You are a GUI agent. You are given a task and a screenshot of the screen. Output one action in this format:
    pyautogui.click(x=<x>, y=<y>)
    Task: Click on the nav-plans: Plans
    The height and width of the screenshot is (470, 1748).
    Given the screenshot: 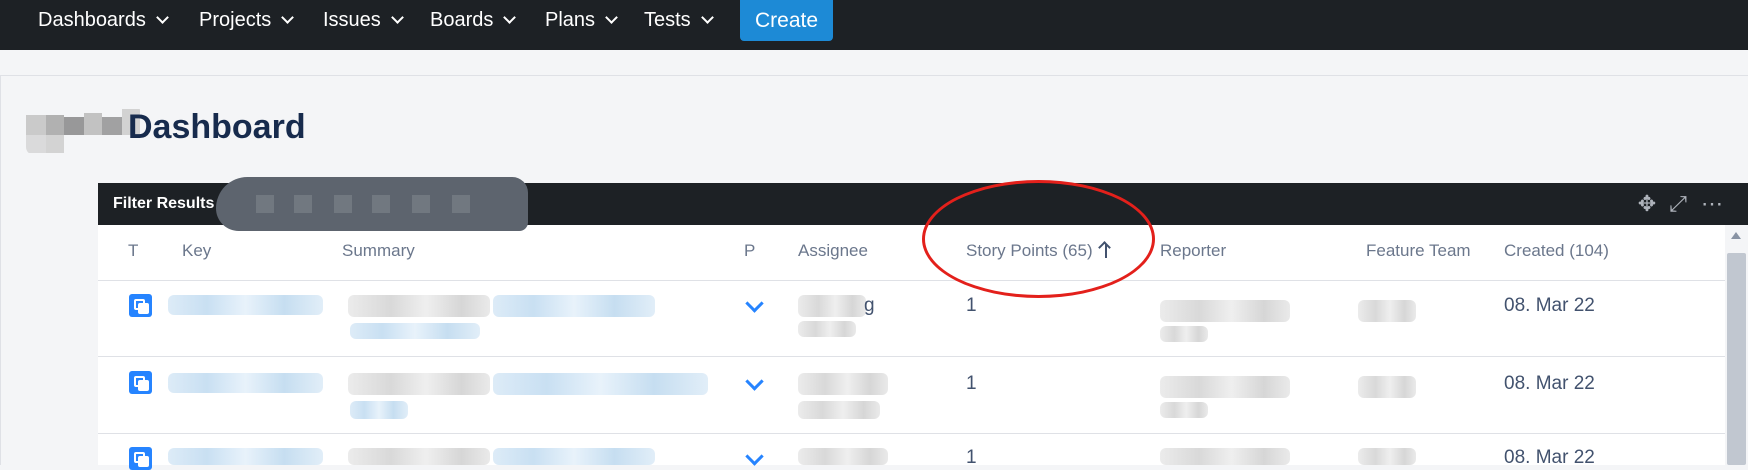 What is the action you would take?
    pyautogui.click(x=581, y=20)
    